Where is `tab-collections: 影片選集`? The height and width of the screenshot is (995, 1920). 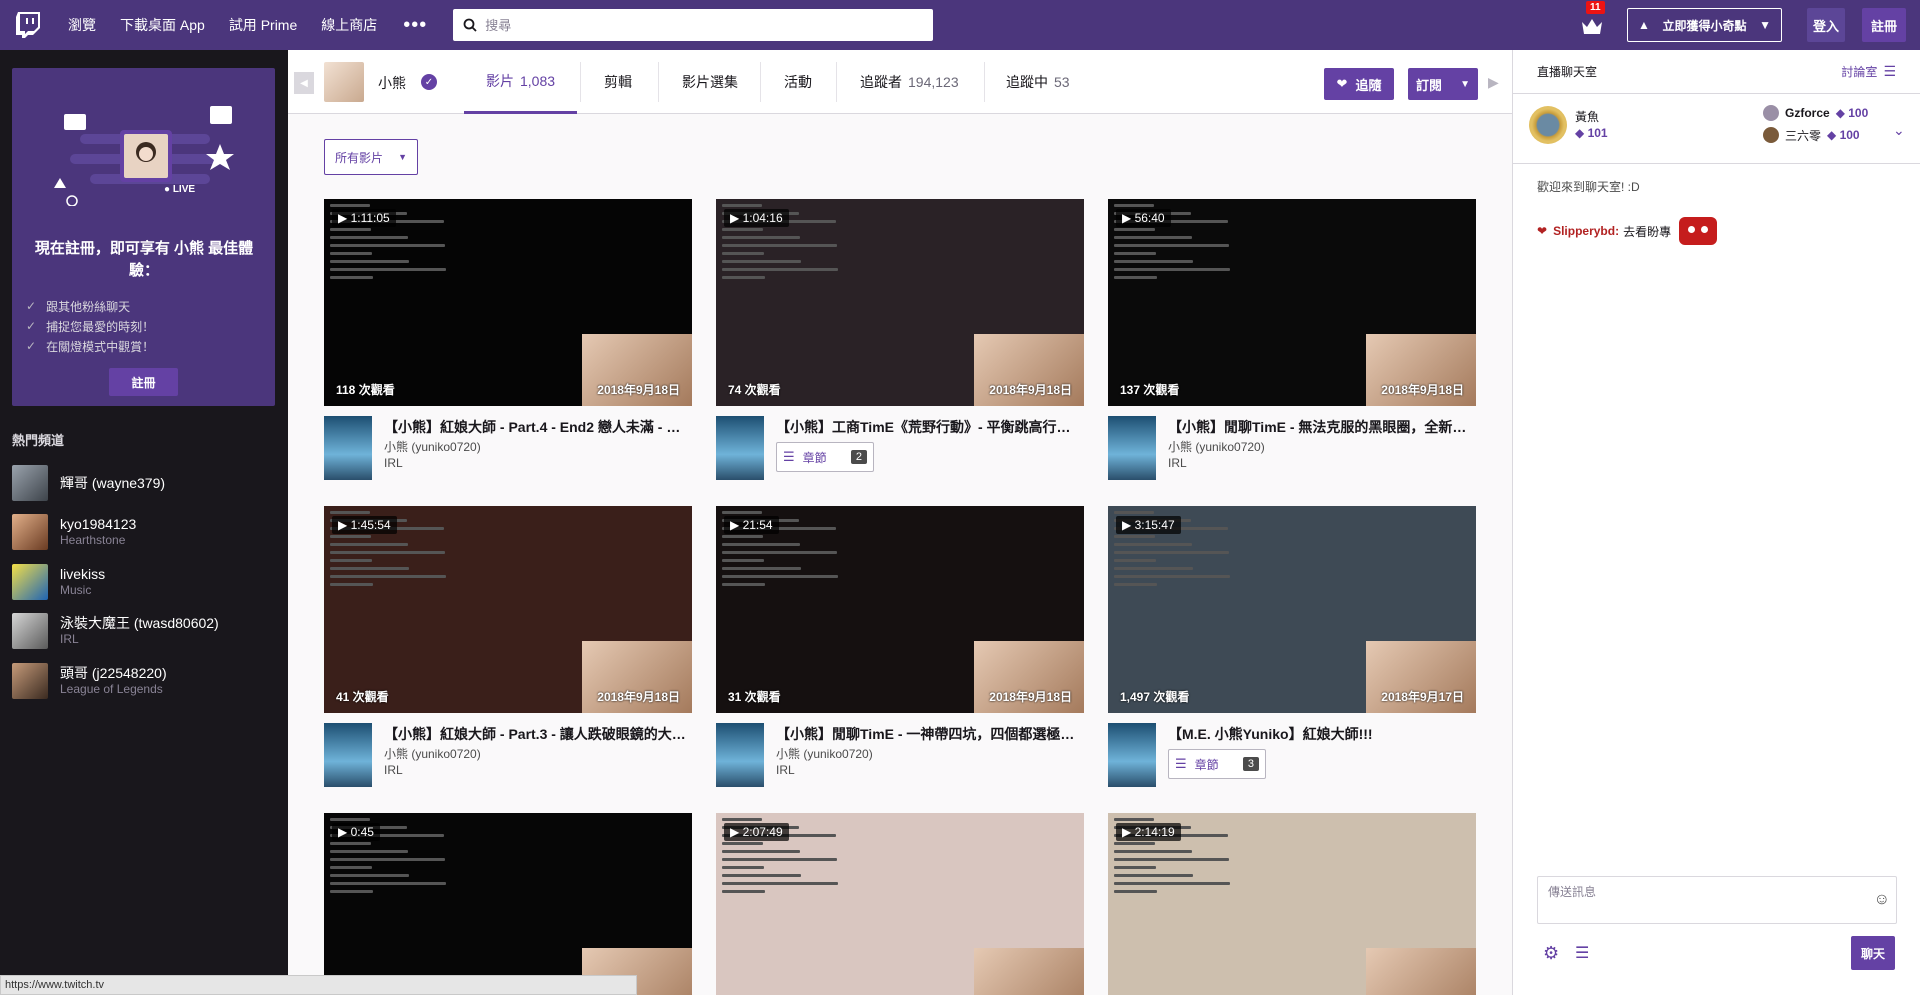
tab-collections: 影片選集 is located at coordinates (710, 82).